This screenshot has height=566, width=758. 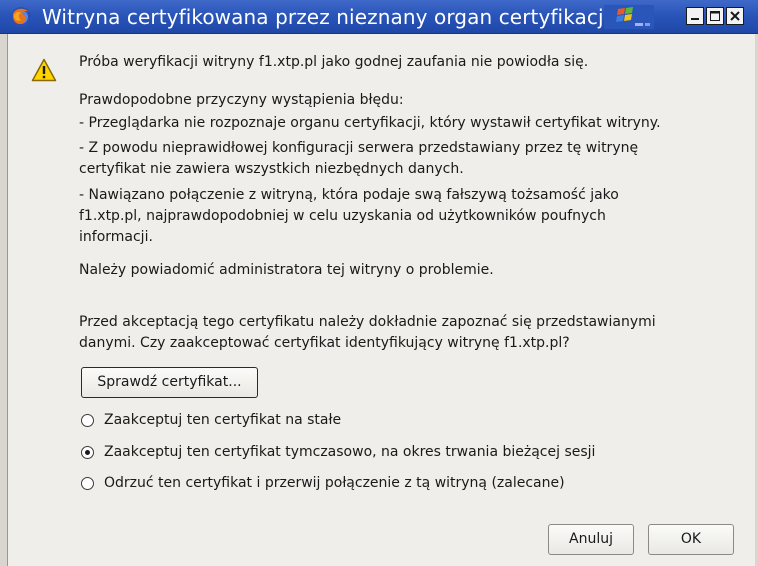 I want to click on radio-button-selected, so click(x=87, y=452).